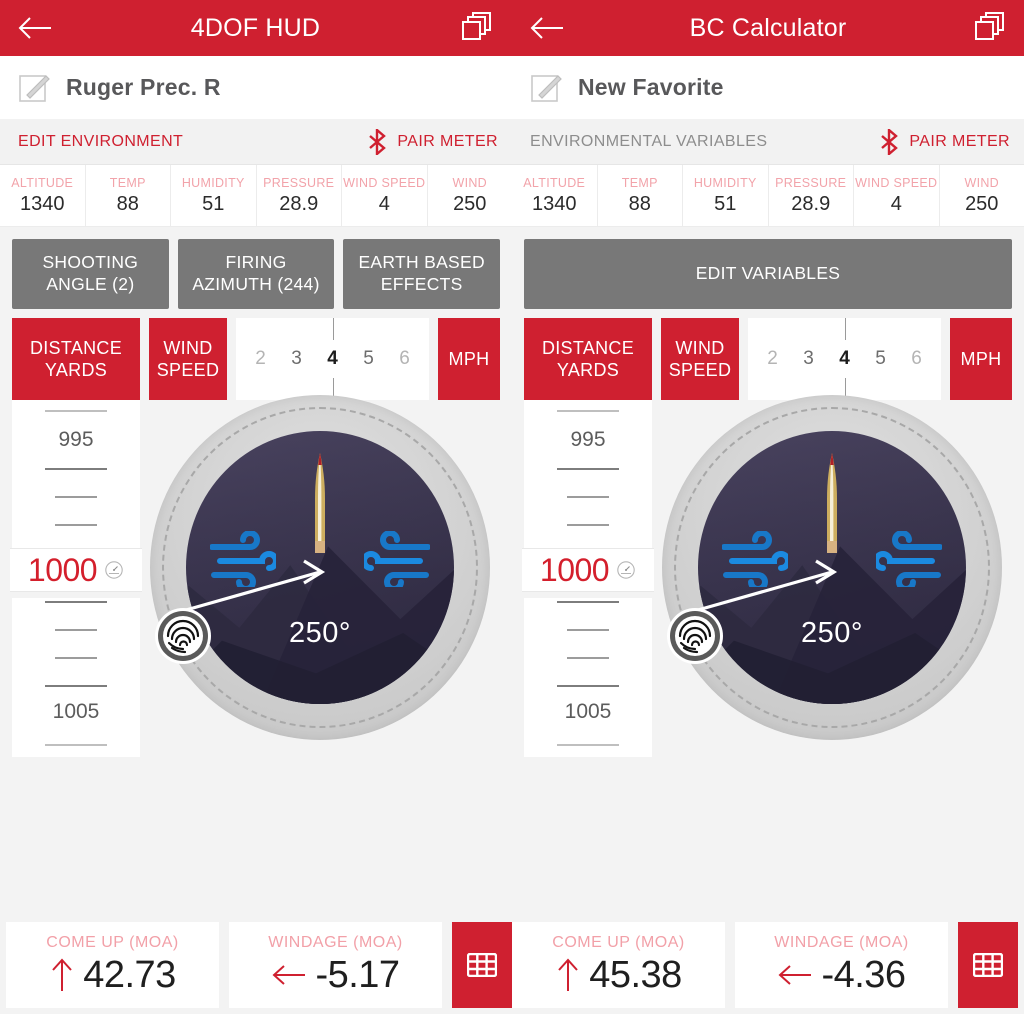 This screenshot has width=1024, height=1014. Describe the element at coordinates (34, 88) in the screenshot. I see `edit-profile-button-left` at that location.